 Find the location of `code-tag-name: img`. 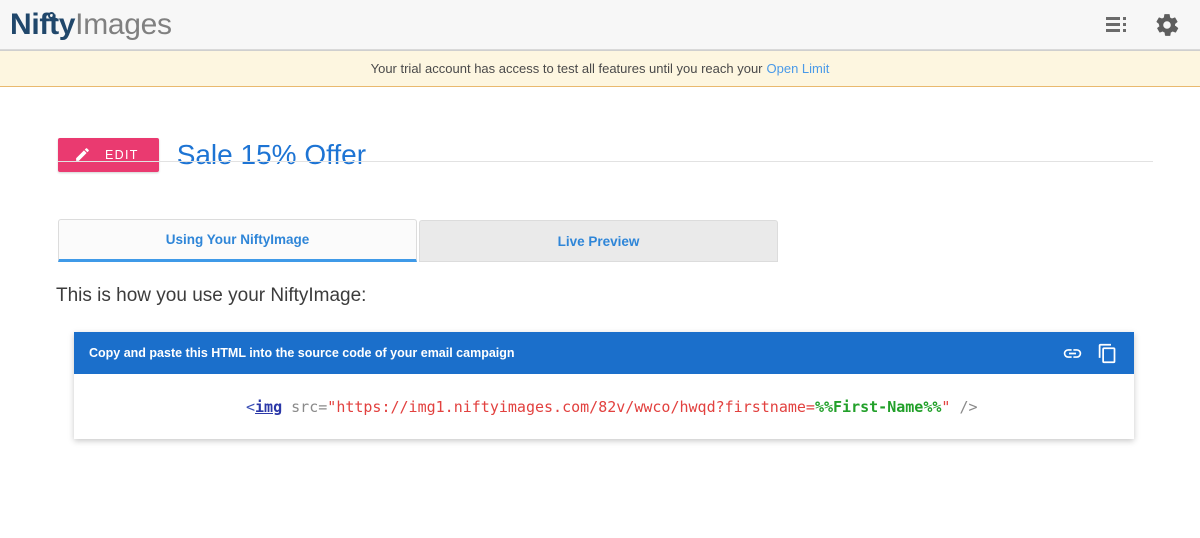

code-tag-name: img is located at coordinates (269, 406).